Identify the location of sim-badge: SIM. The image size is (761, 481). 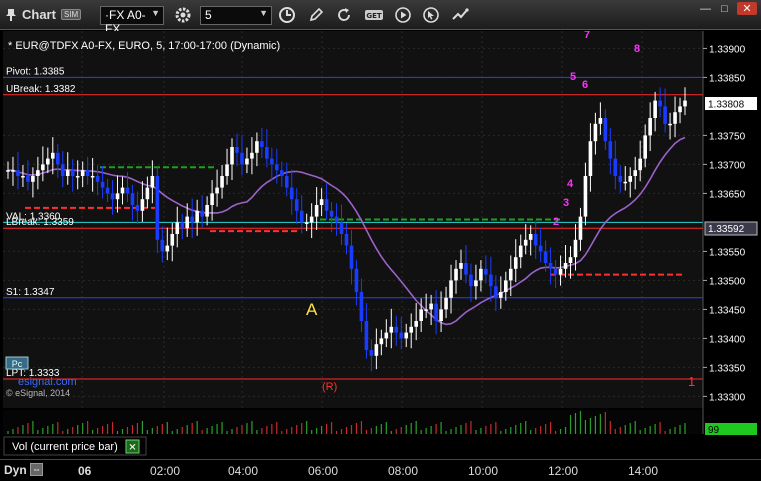
(71, 14).